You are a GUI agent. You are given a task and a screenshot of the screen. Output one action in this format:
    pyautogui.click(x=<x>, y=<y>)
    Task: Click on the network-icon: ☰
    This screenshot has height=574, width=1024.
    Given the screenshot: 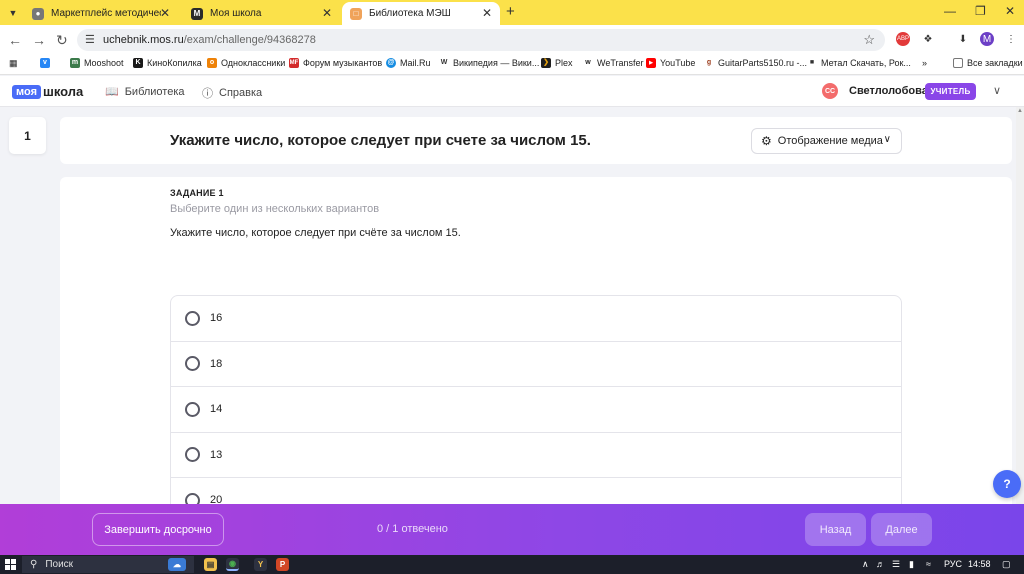 What is the action you would take?
    pyautogui.click(x=896, y=564)
    